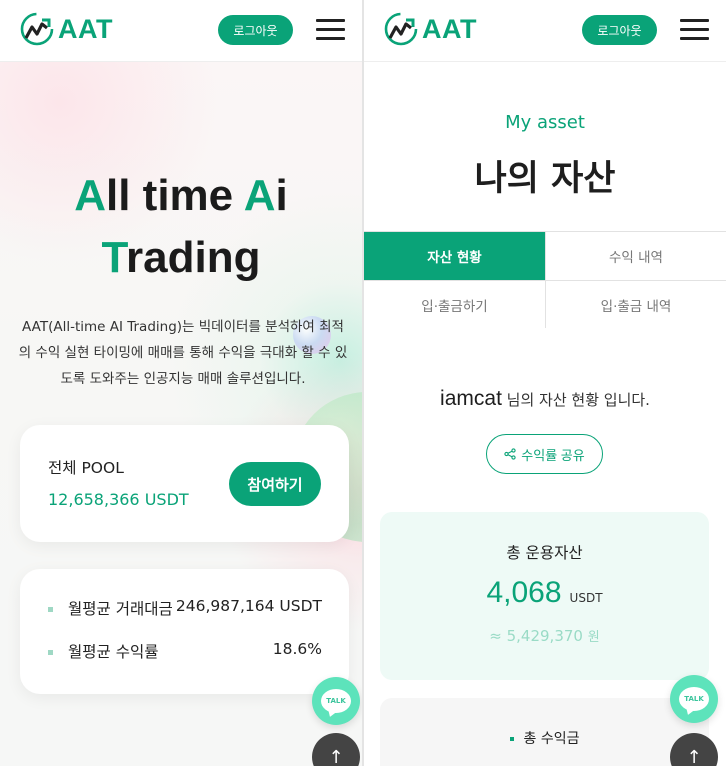 The width and height of the screenshot is (726, 766). What do you see at coordinates (184, 483) in the screenshot?
I see `pool-card: 전체 POOL 12,658,366 USDT 참여하기` at bounding box center [184, 483].